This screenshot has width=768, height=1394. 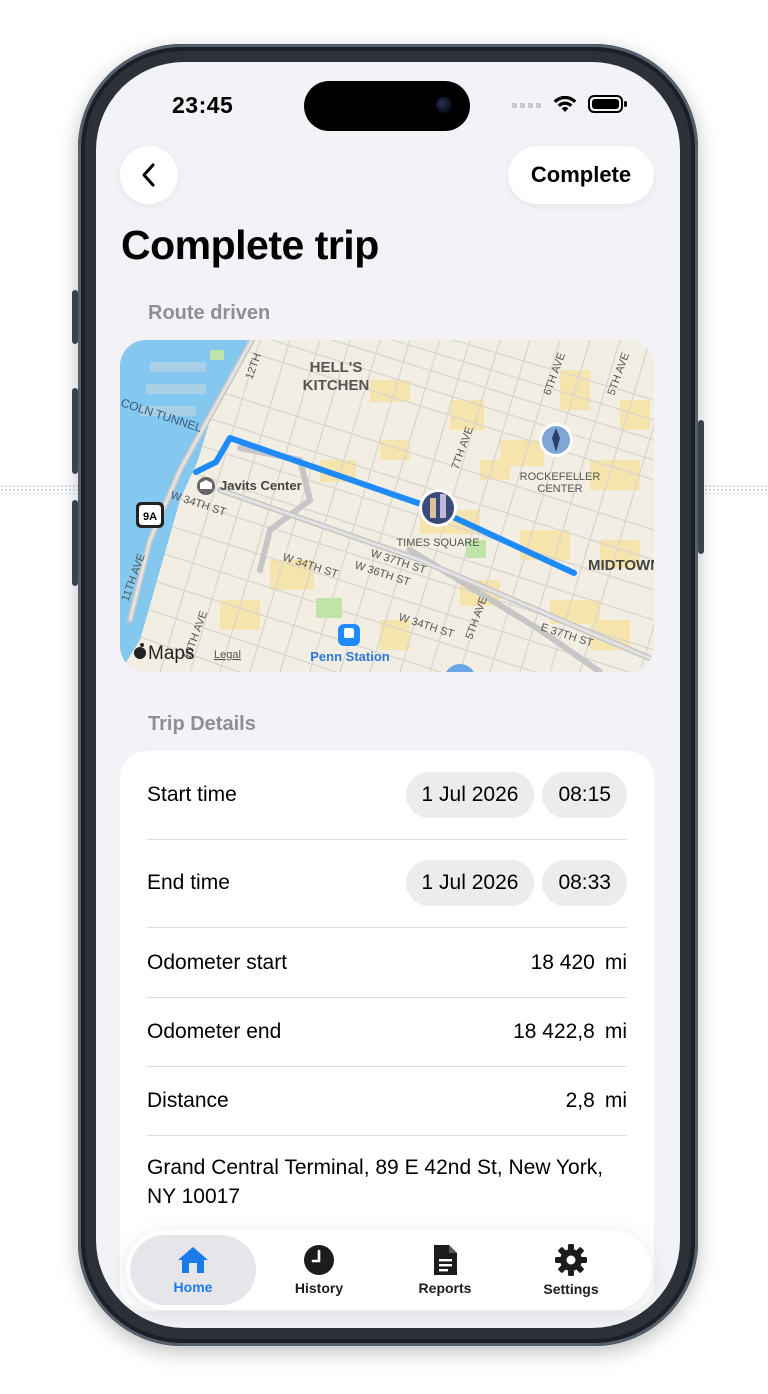 I want to click on map-label-rockefeller: ROCKEFELLER, so click(x=560, y=477).